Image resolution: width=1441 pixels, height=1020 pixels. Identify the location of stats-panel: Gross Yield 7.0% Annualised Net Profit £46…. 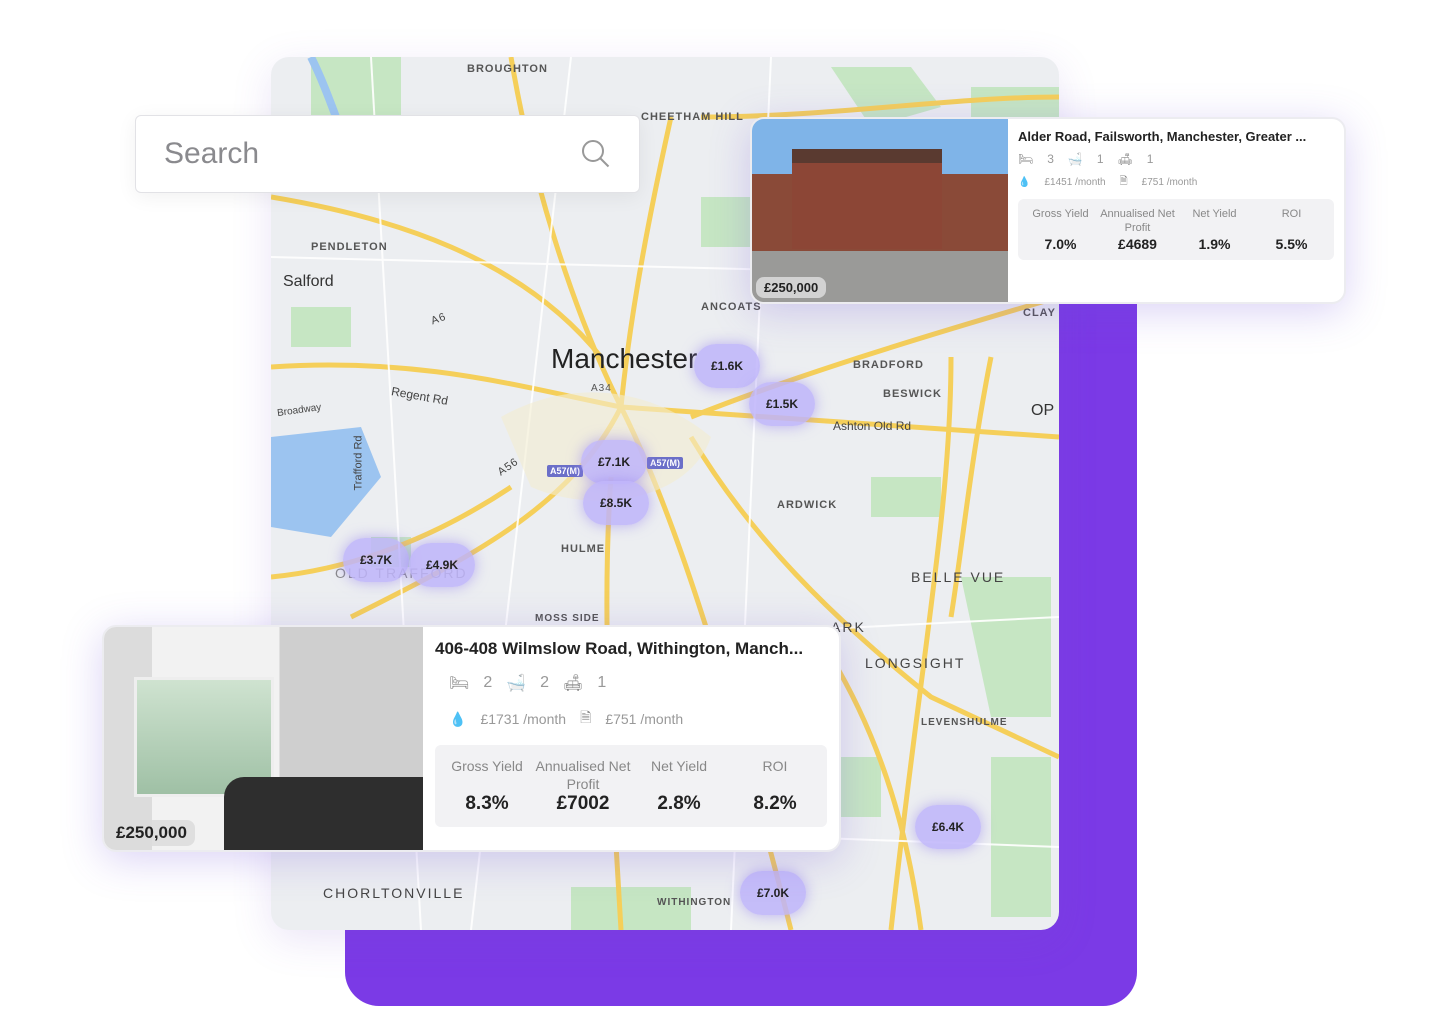
(1176, 229).